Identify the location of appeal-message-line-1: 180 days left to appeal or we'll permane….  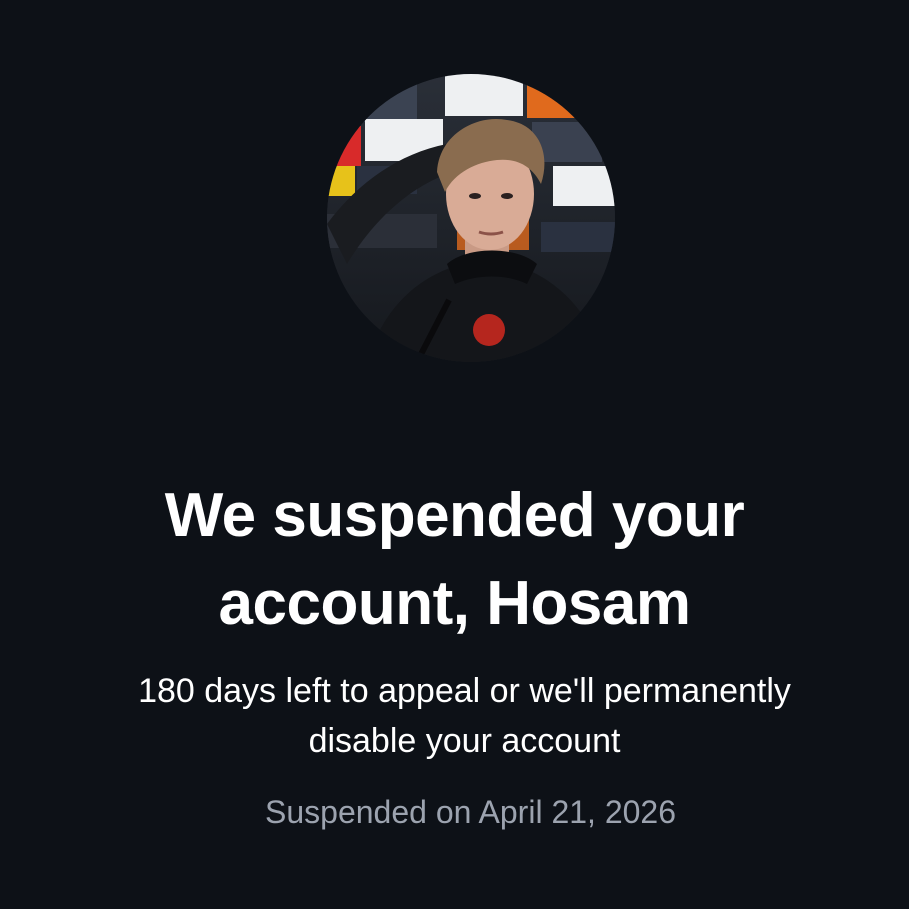
(464, 691).